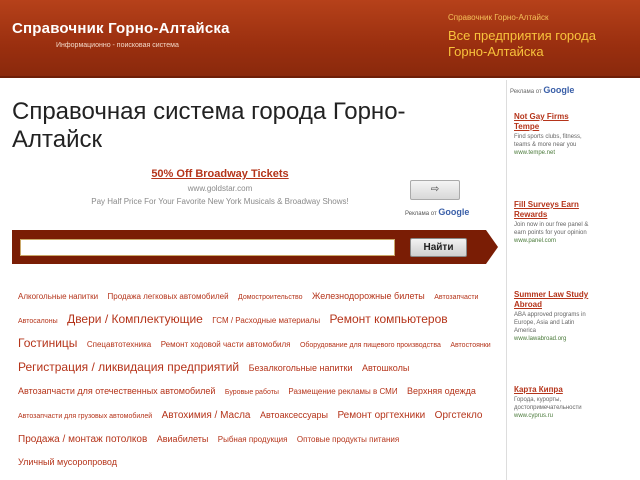  Describe the element at coordinates (294, 415) in the screenshot. I see `category-tag: Автоаксессуары` at that location.